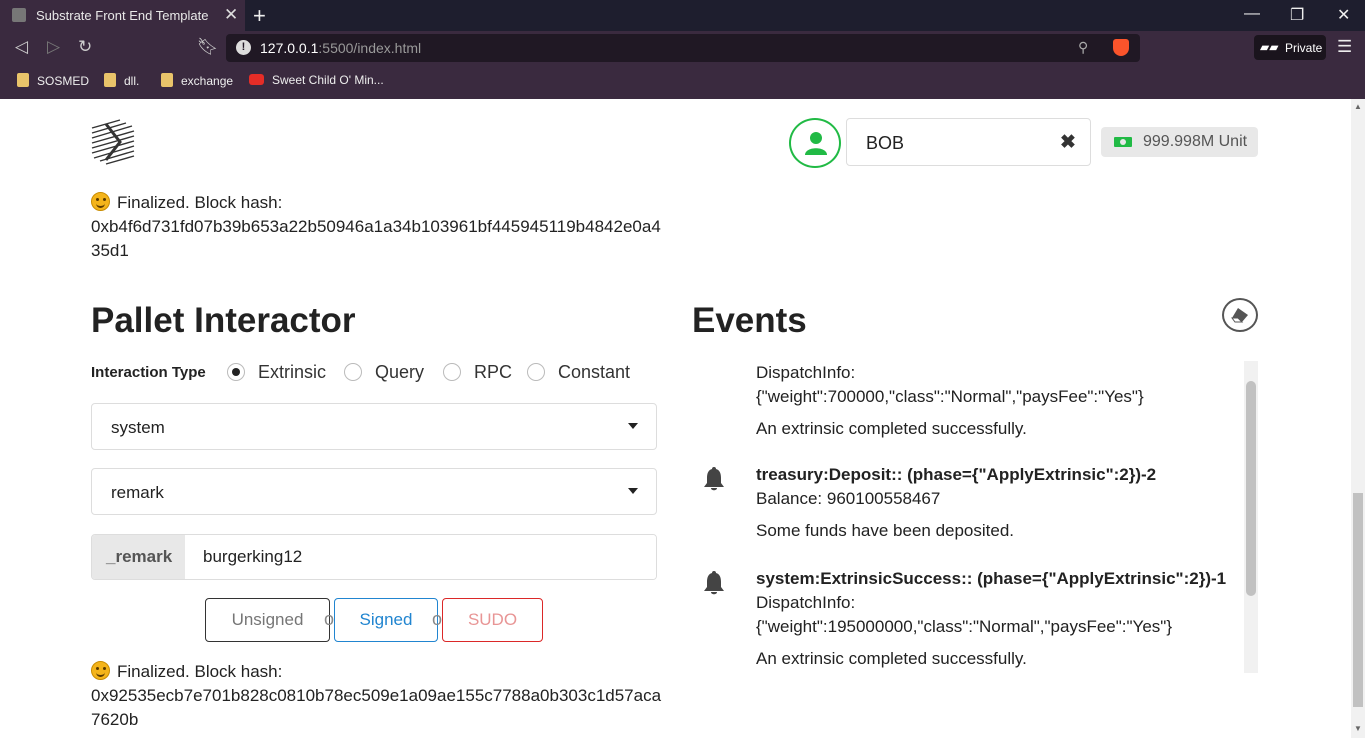 This screenshot has height=738, width=1365. I want to click on back-icon: ◁, so click(21, 47).